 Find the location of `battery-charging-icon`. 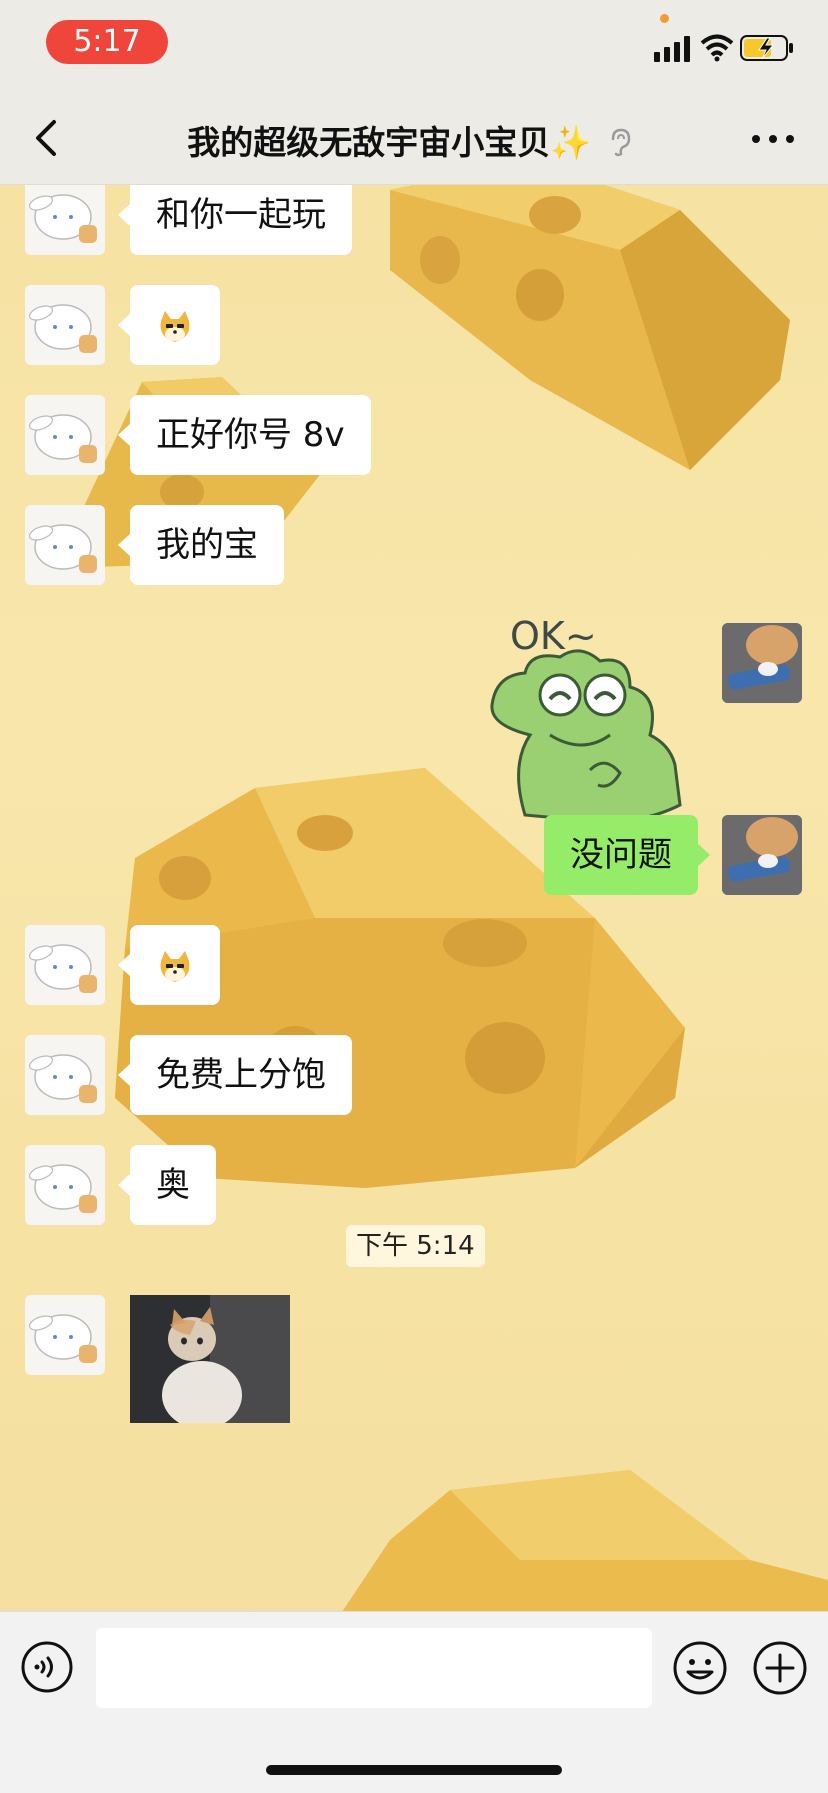

battery-charging-icon is located at coordinates (766, 48).